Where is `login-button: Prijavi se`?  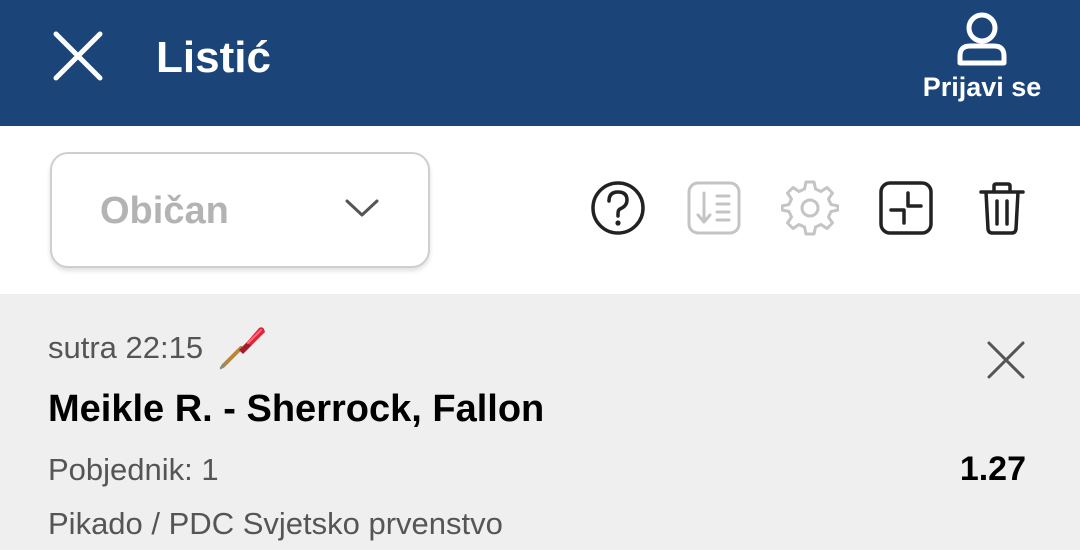
login-button: Prijavi se is located at coordinates (982, 63).